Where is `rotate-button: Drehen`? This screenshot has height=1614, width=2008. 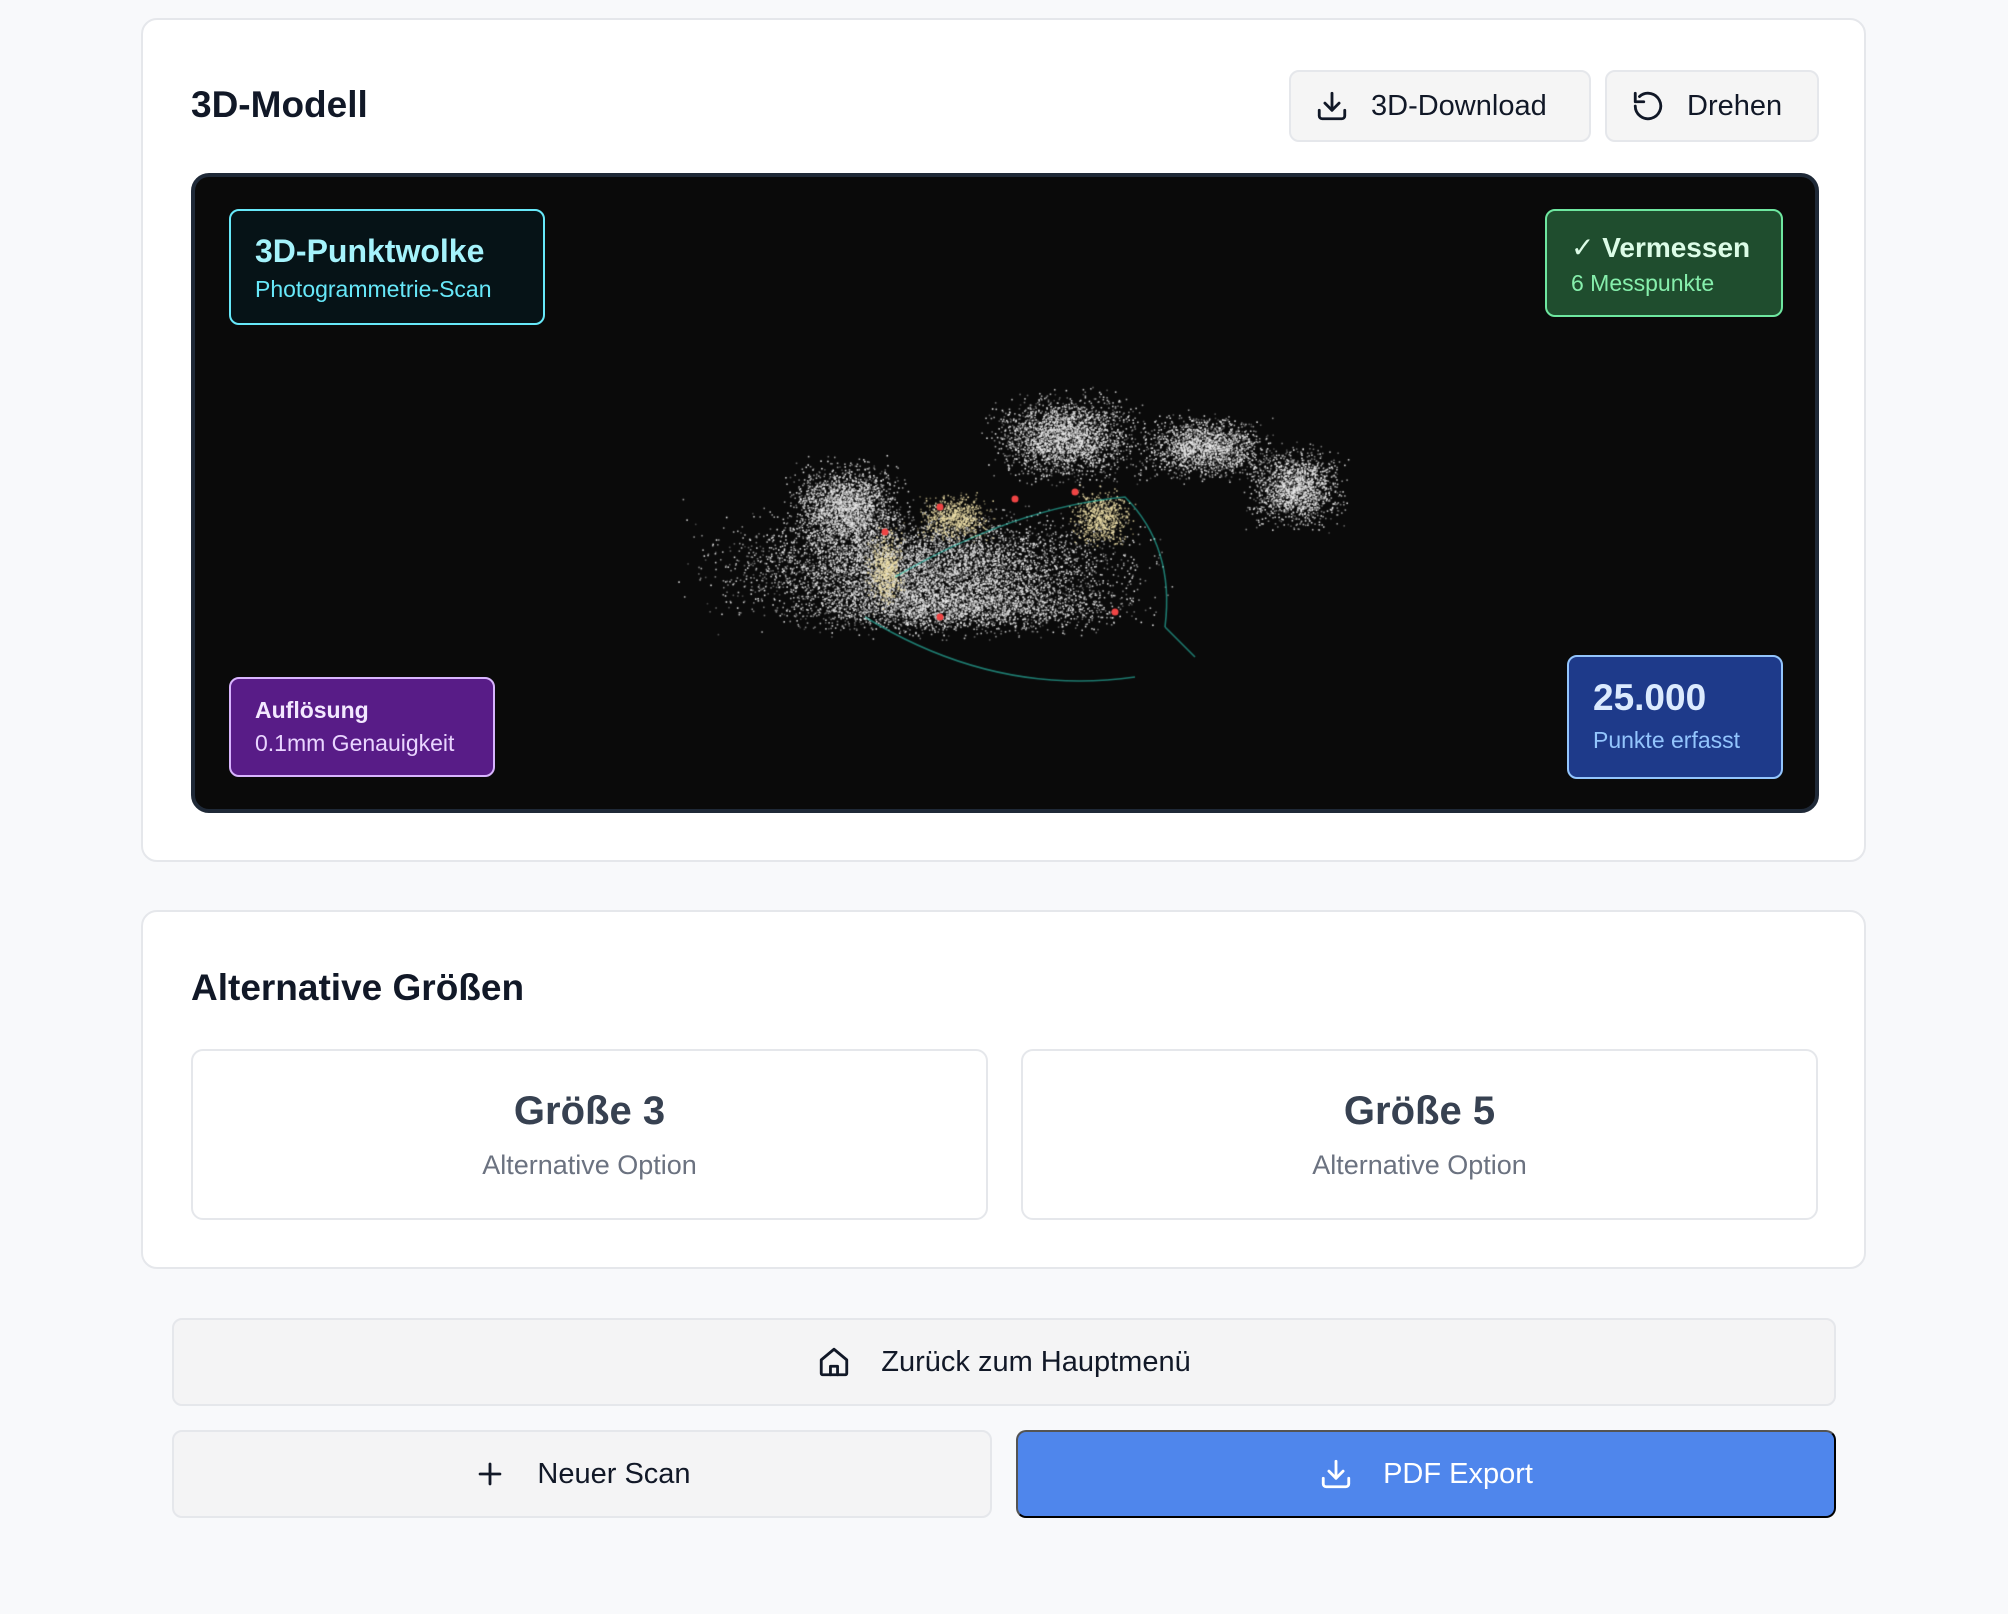
rotate-button: Drehen is located at coordinates (1712, 106).